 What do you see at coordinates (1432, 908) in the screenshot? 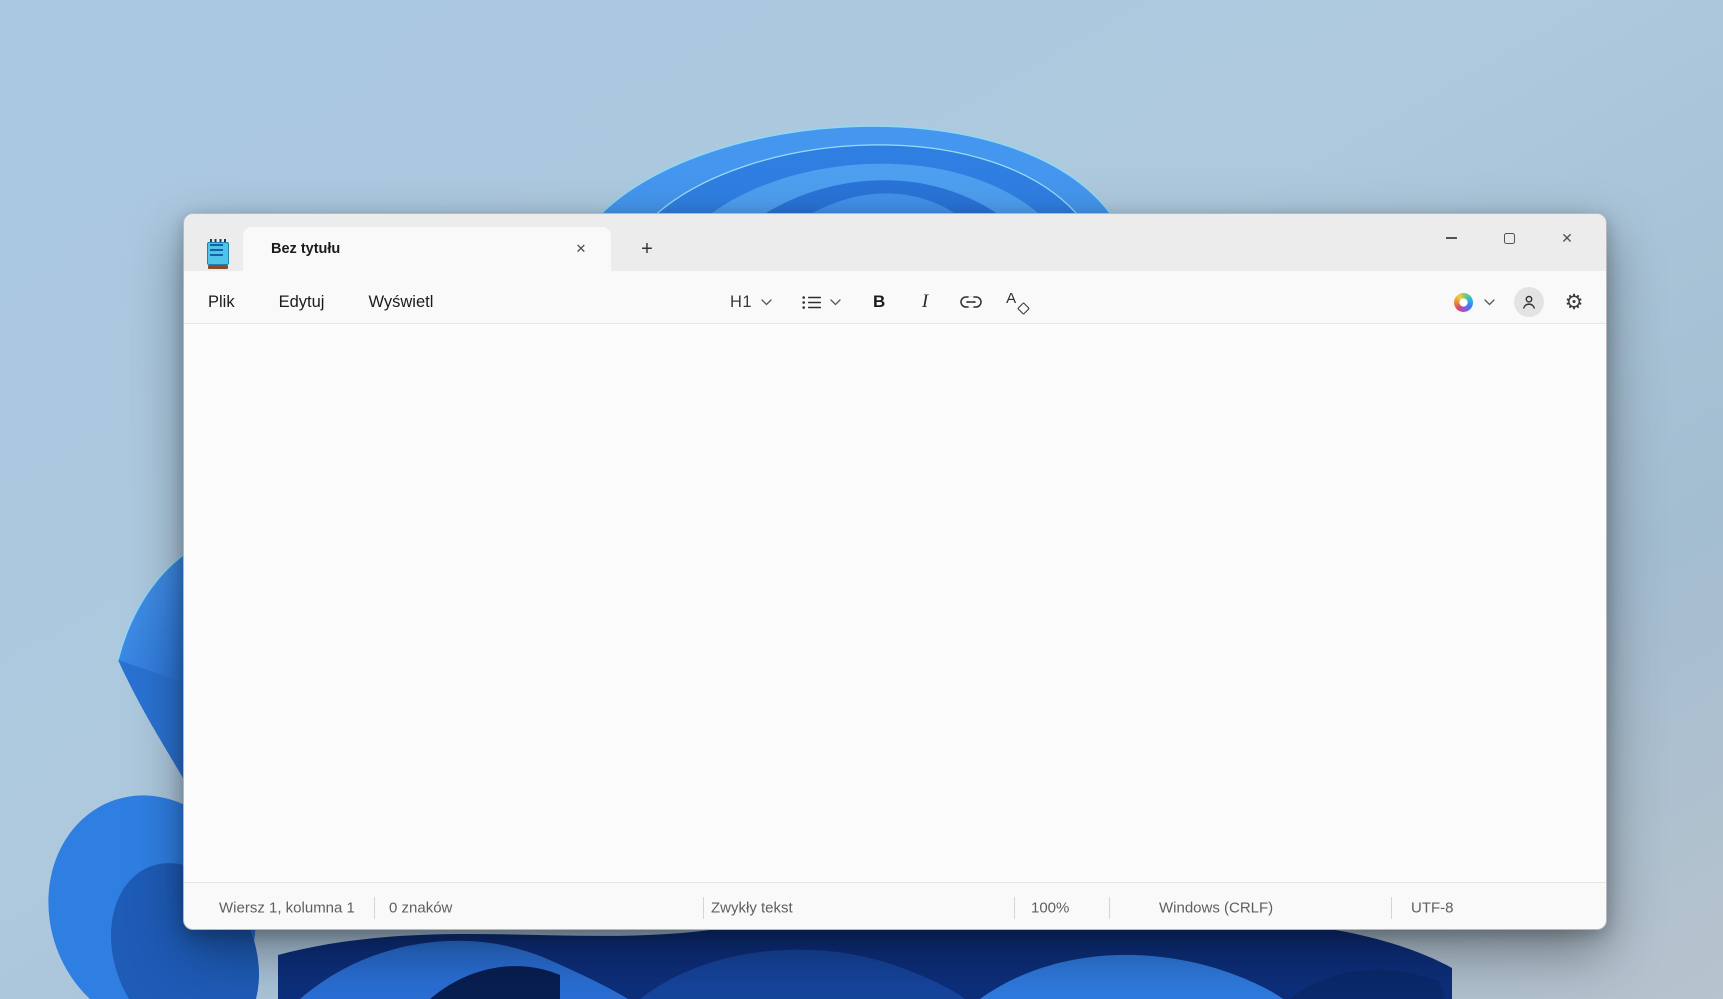
I see `status-encoding: UTF-8` at bounding box center [1432, 908].